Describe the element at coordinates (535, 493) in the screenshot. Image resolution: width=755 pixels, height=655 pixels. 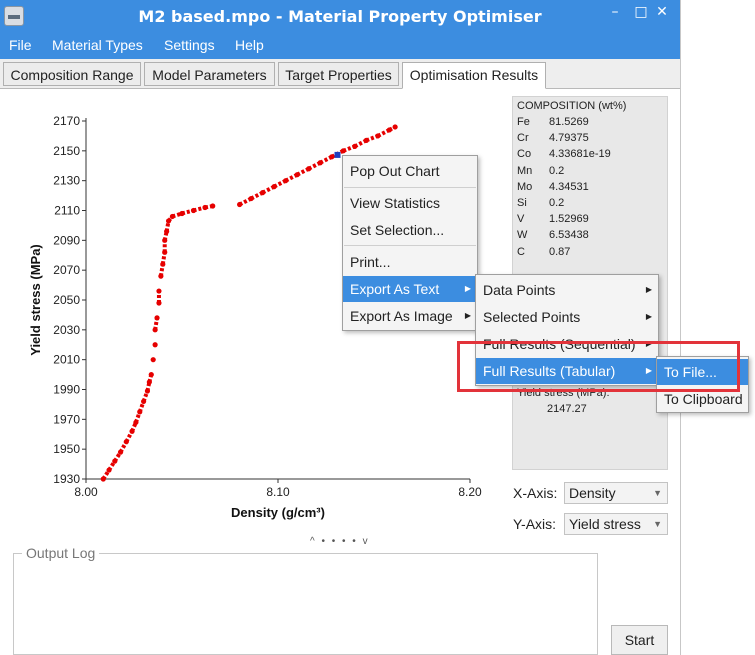
I see `x-axis-label: X-Axis:` at that location.